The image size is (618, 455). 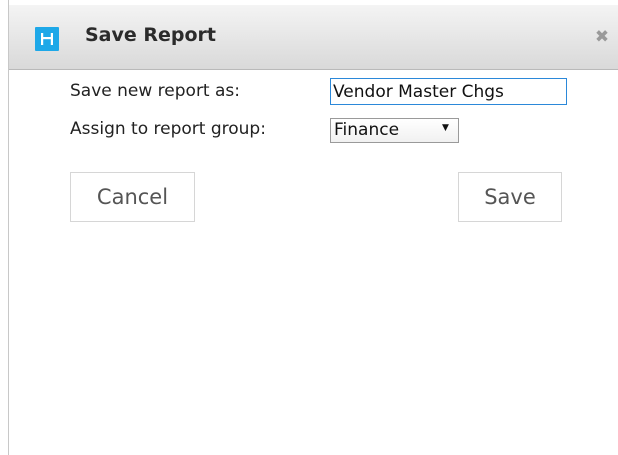 What do you see at coordinates (445, 128) in the screenshot?
I see `dropdown-arrow-icon: ▼` at bounding box center [445, 128].